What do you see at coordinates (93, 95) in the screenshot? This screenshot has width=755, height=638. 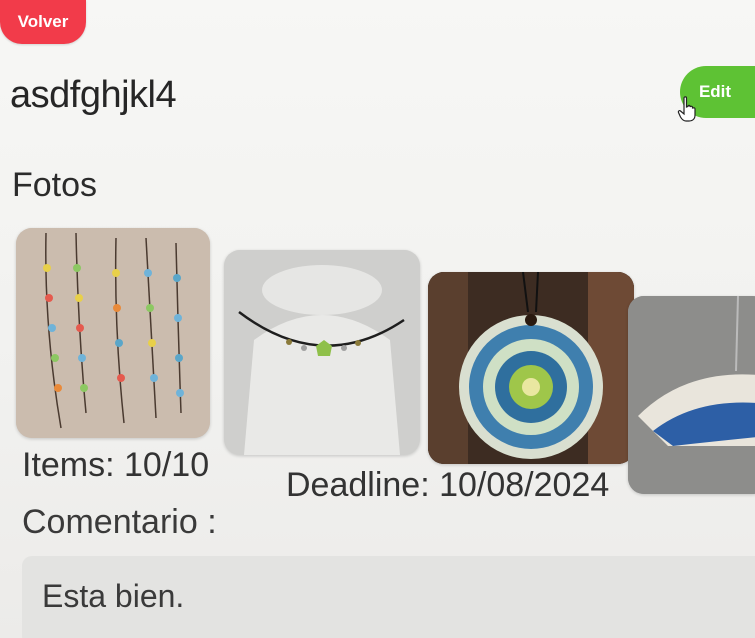 I see `page-title: asdfghjkl4` at bounding box center [93, 95].